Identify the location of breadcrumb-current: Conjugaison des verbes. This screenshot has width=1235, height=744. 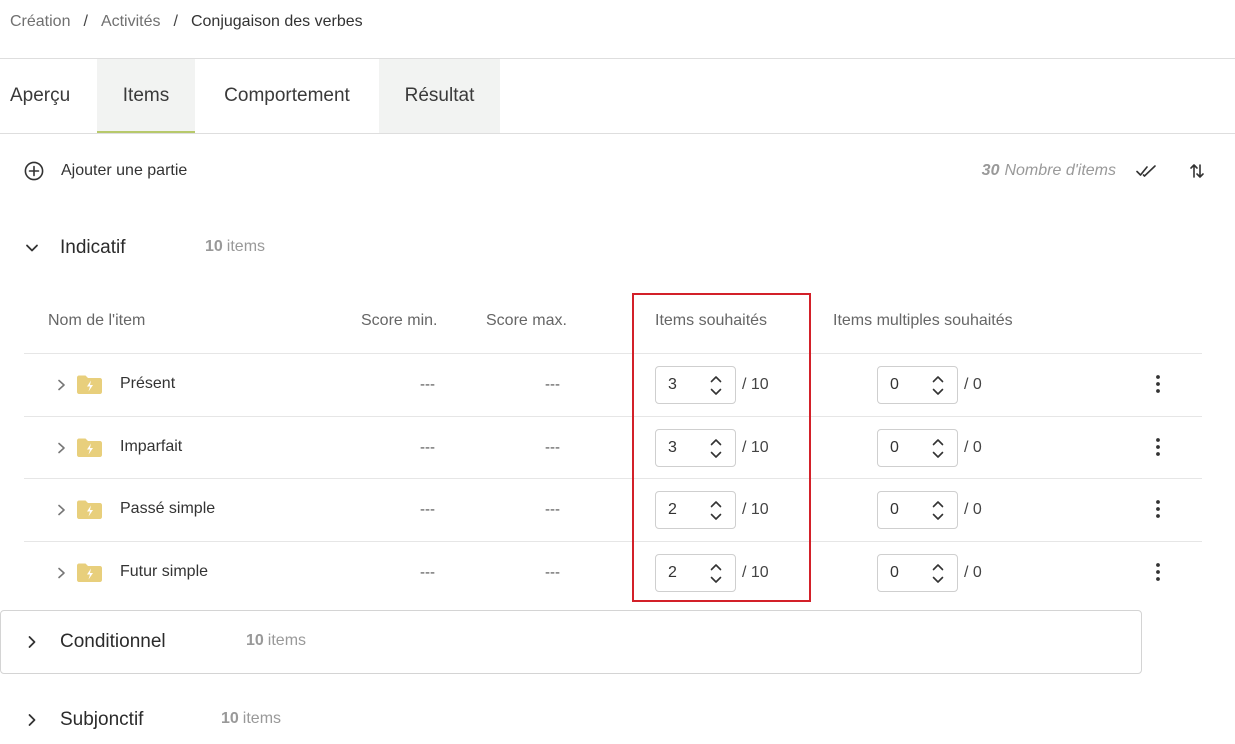
(276, 21).